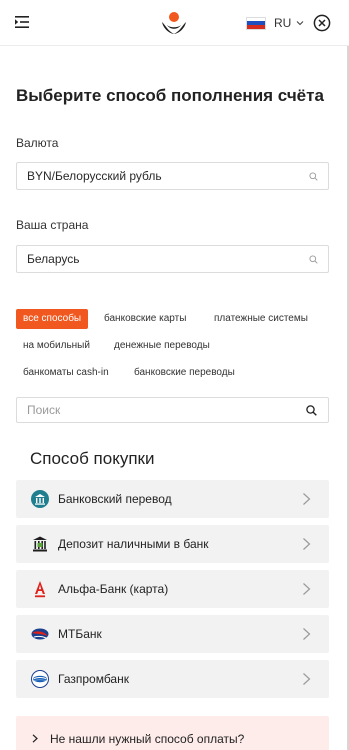  I want to click on top-header: RU, so click(174, 23).